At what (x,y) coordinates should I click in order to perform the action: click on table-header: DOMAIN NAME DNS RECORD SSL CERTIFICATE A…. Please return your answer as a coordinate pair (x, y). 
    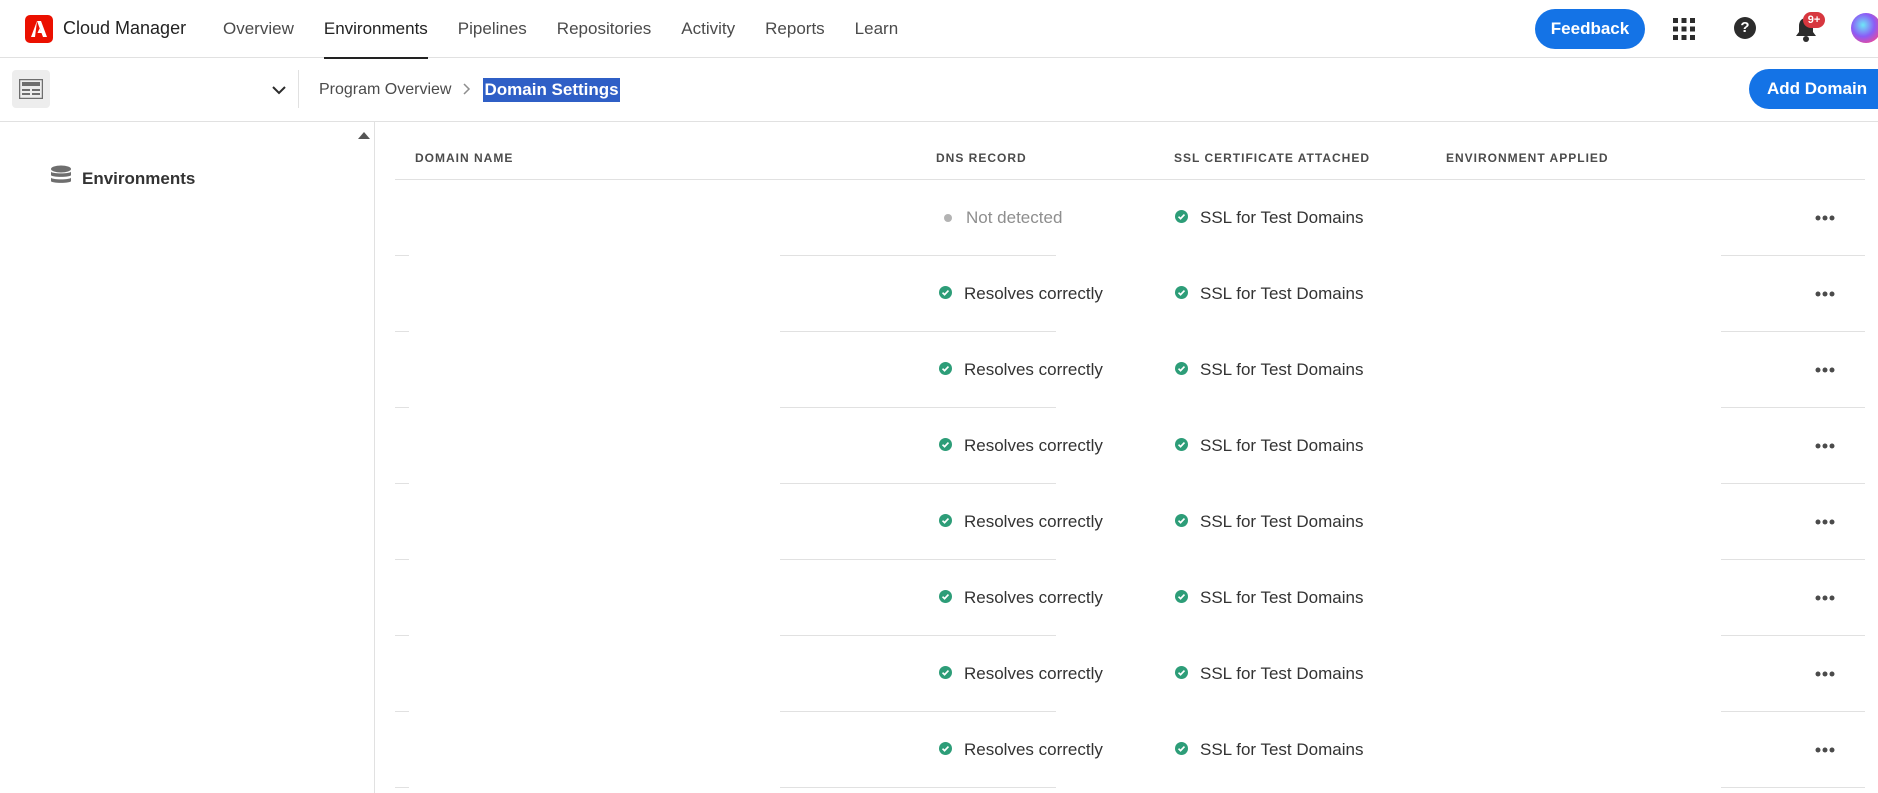
    Looking at the image, I should click on (1130, 151).